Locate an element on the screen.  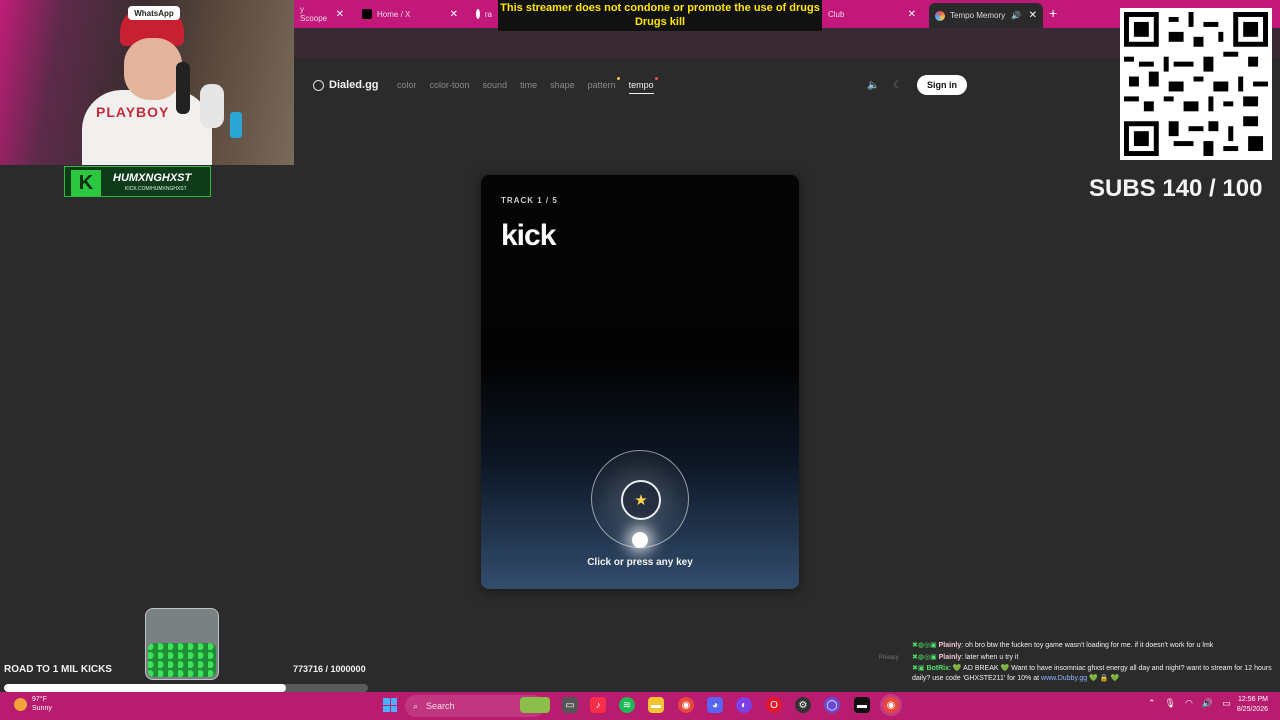
nav-tempo: tempo is located at coordinates (643, 85).